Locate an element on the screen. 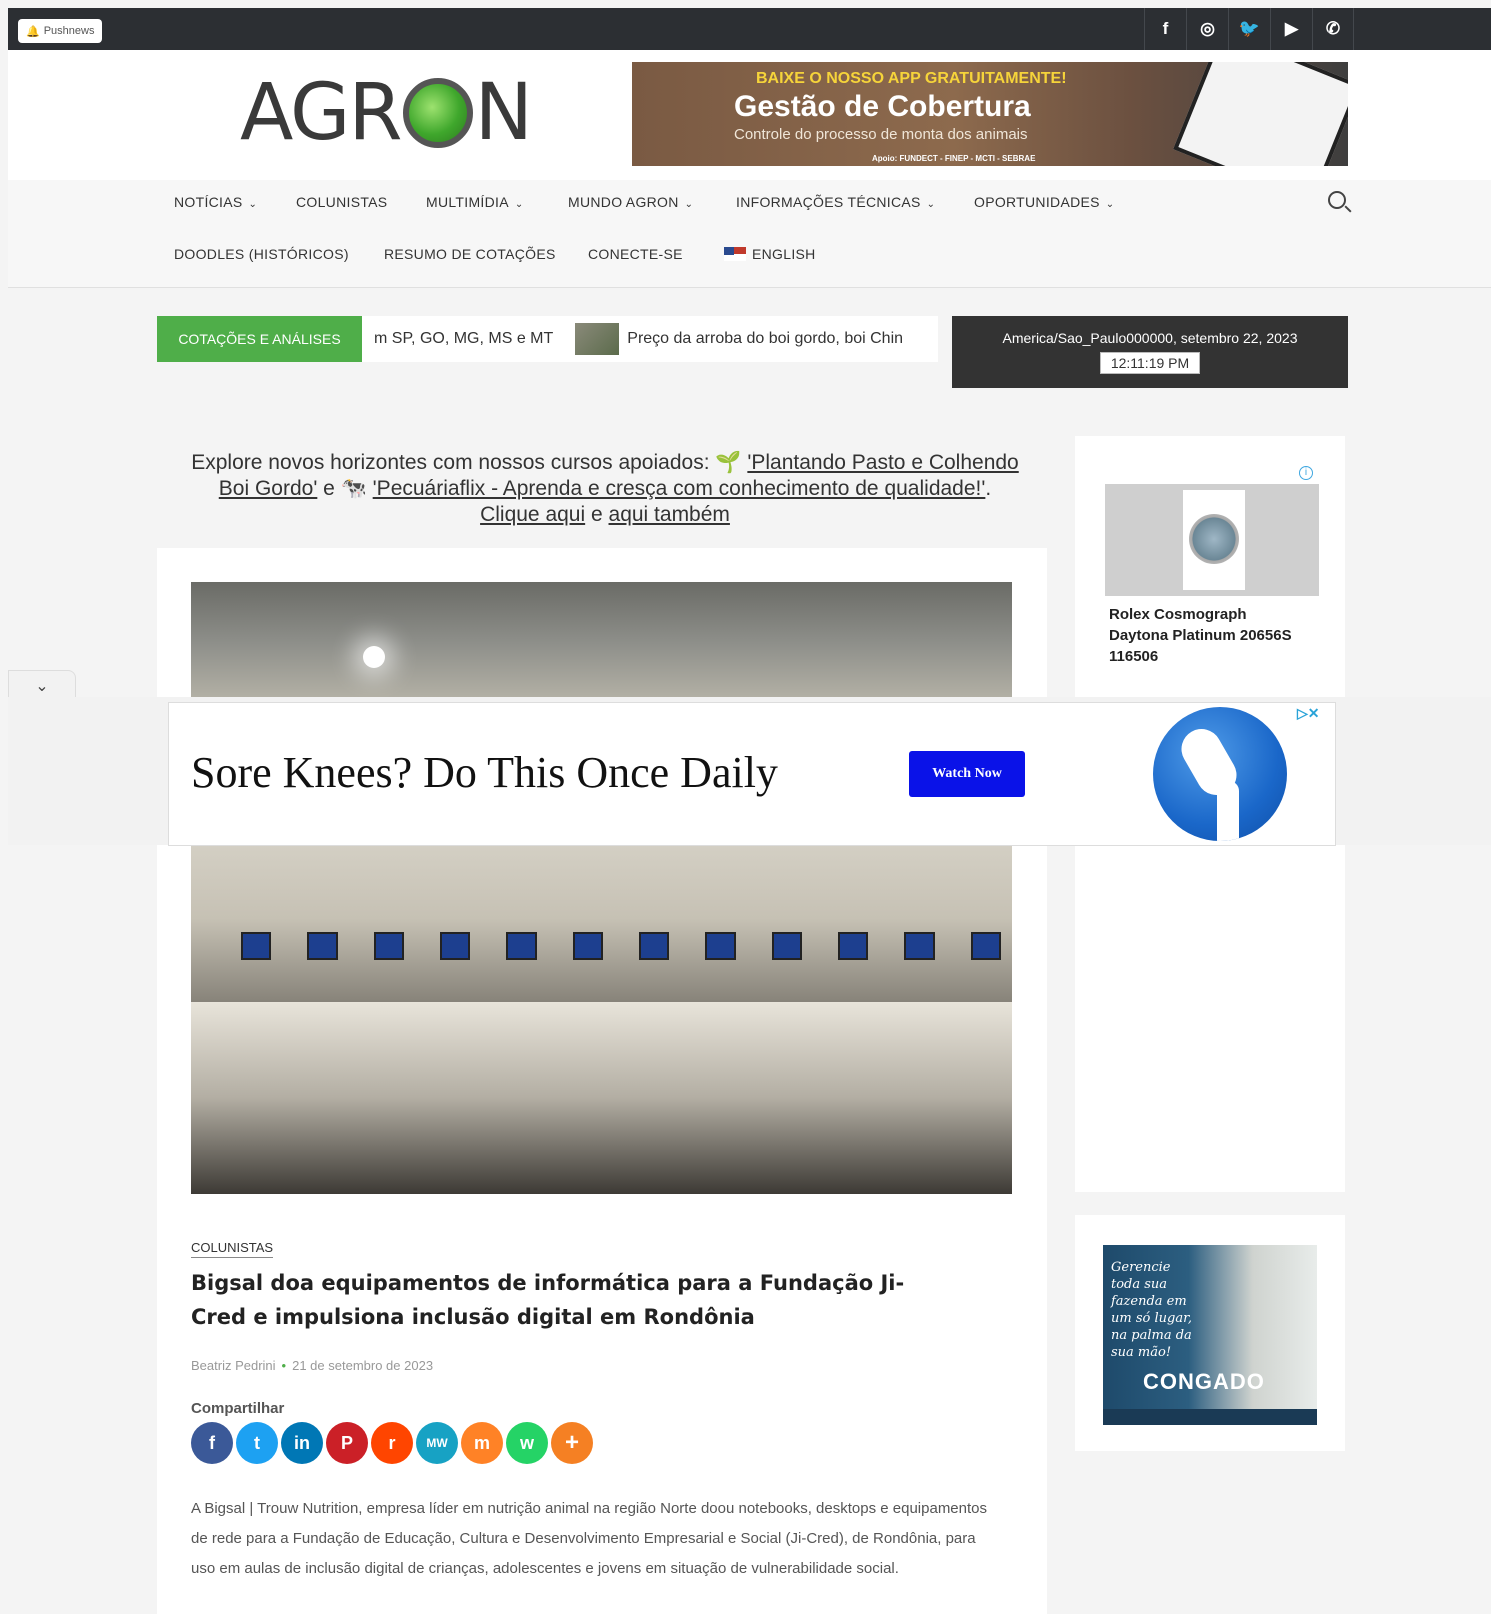 The height and width of the screenshot is (1614, 1491). nav-mundo-agron: MUNDO AGRON ⌄ is located at coordinates (630, 202).